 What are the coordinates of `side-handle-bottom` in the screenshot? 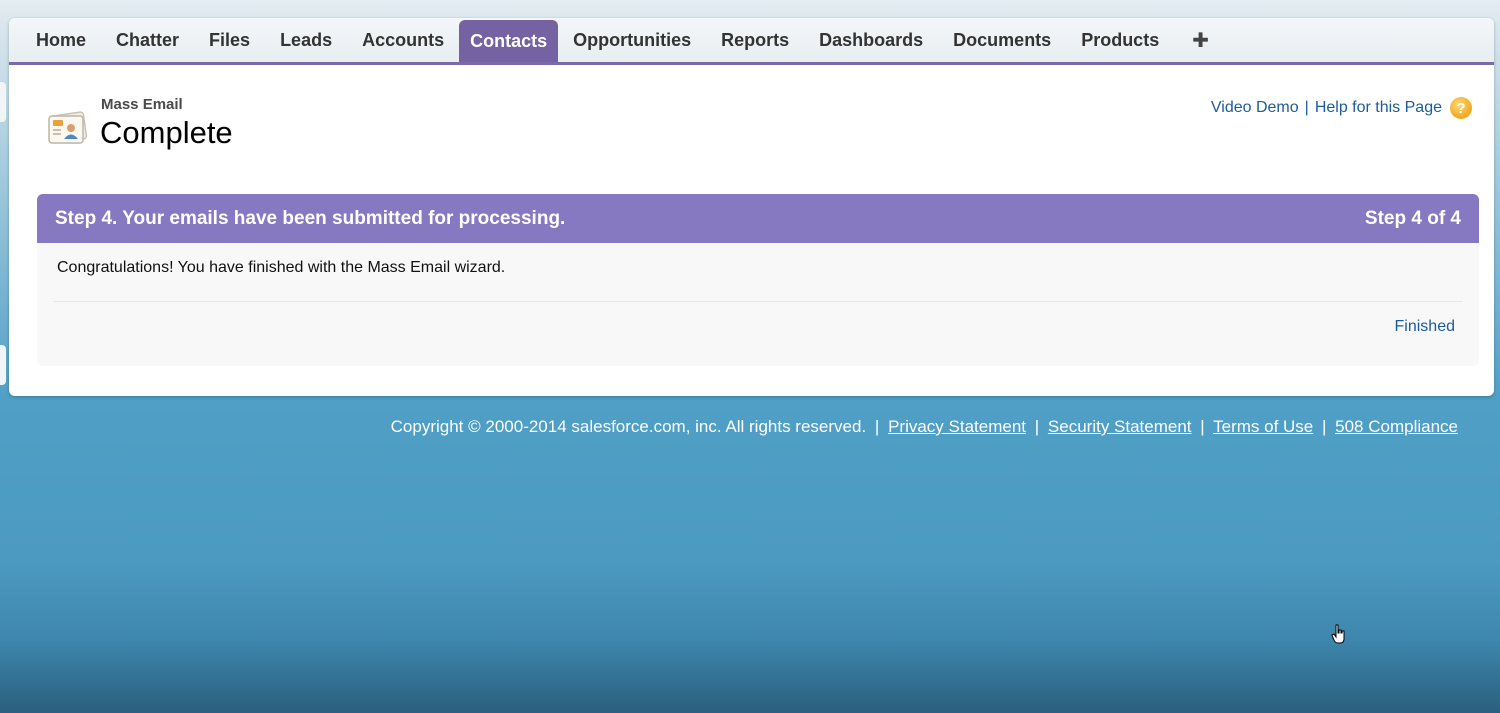 It's located at (3, 365).